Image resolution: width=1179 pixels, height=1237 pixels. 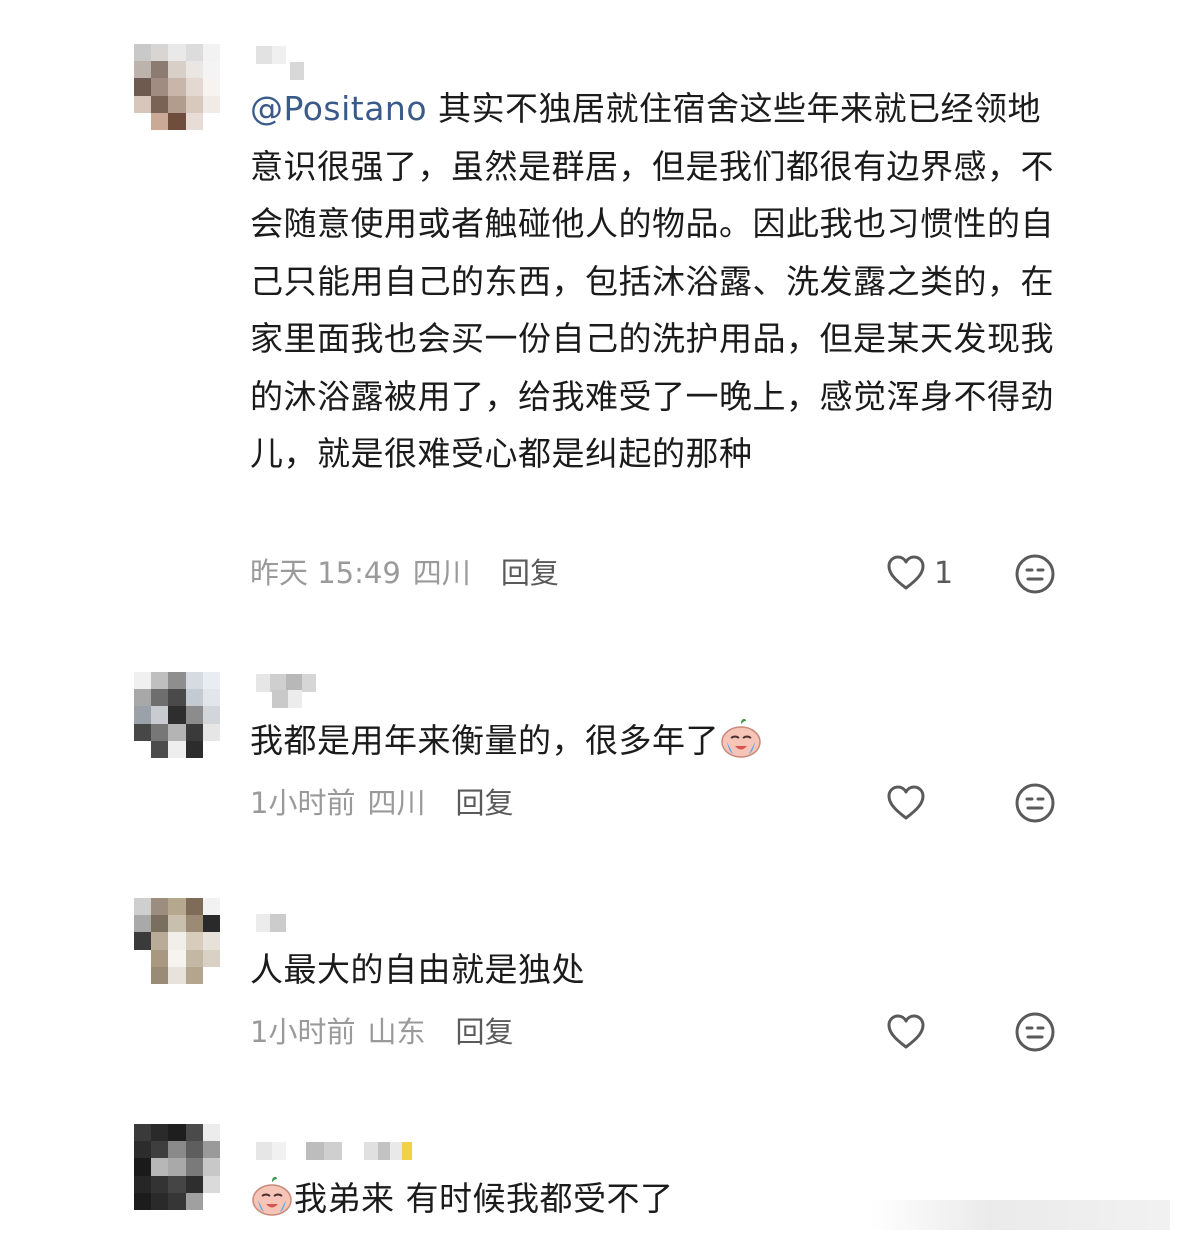 What do you see at coordinates (417, 969) in the screenshot?
I see `comment-text-body: 人最大的自由就是独处` at bounding box center [417, 969].